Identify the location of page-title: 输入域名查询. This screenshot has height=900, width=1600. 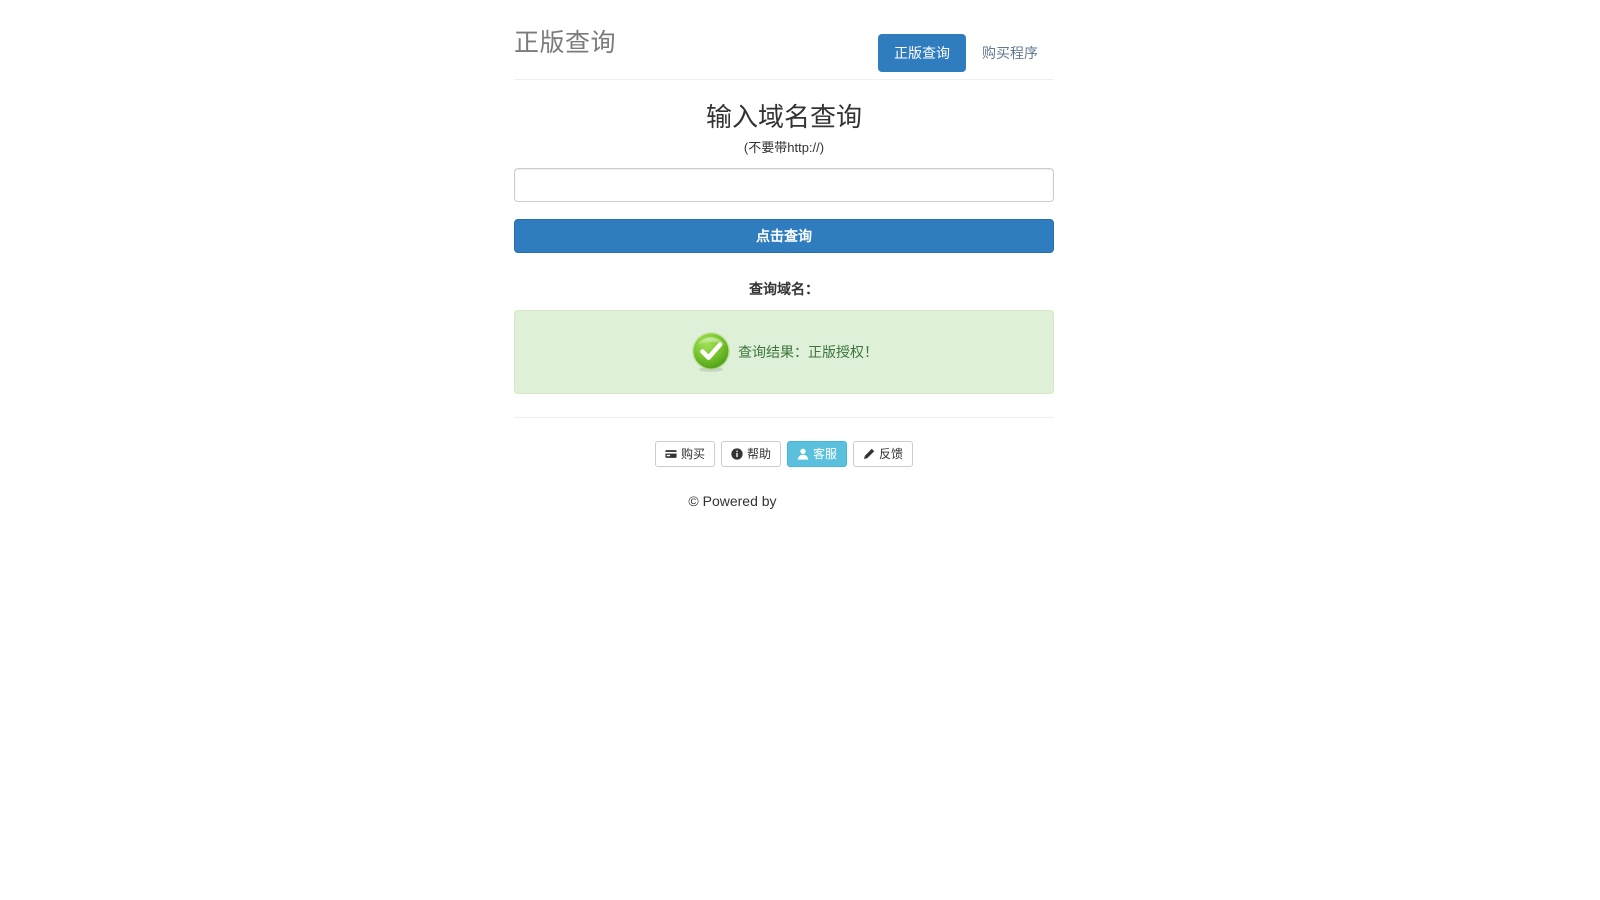
(783, 117).